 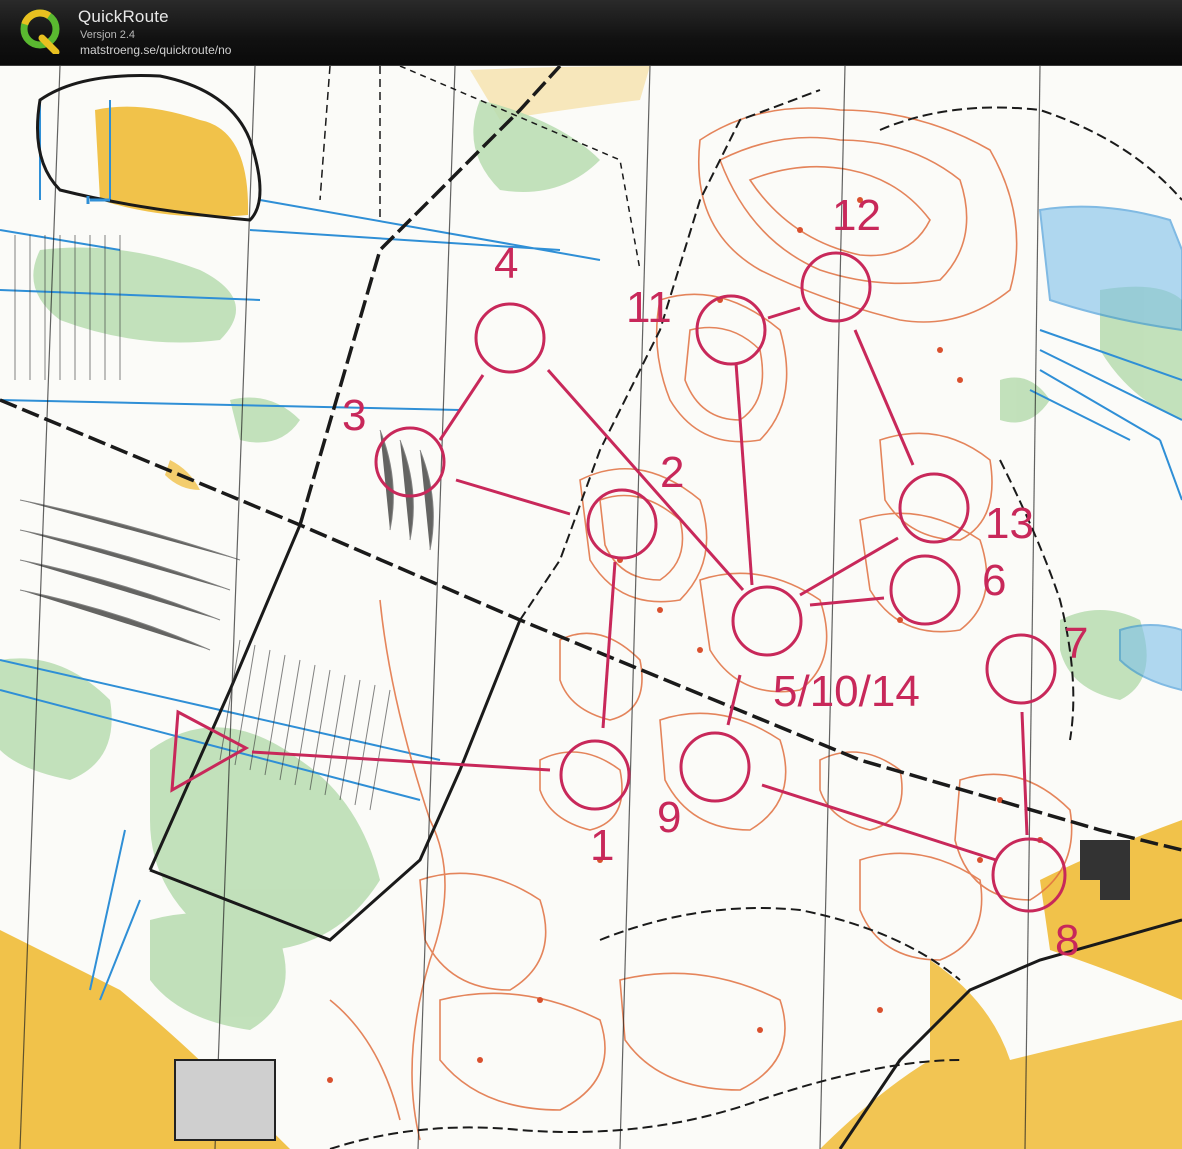 What do you see at coordinates (108, 35) in the screenshot?
I see `app-version: Versjon 2.4` at bounding box center [108, 35].